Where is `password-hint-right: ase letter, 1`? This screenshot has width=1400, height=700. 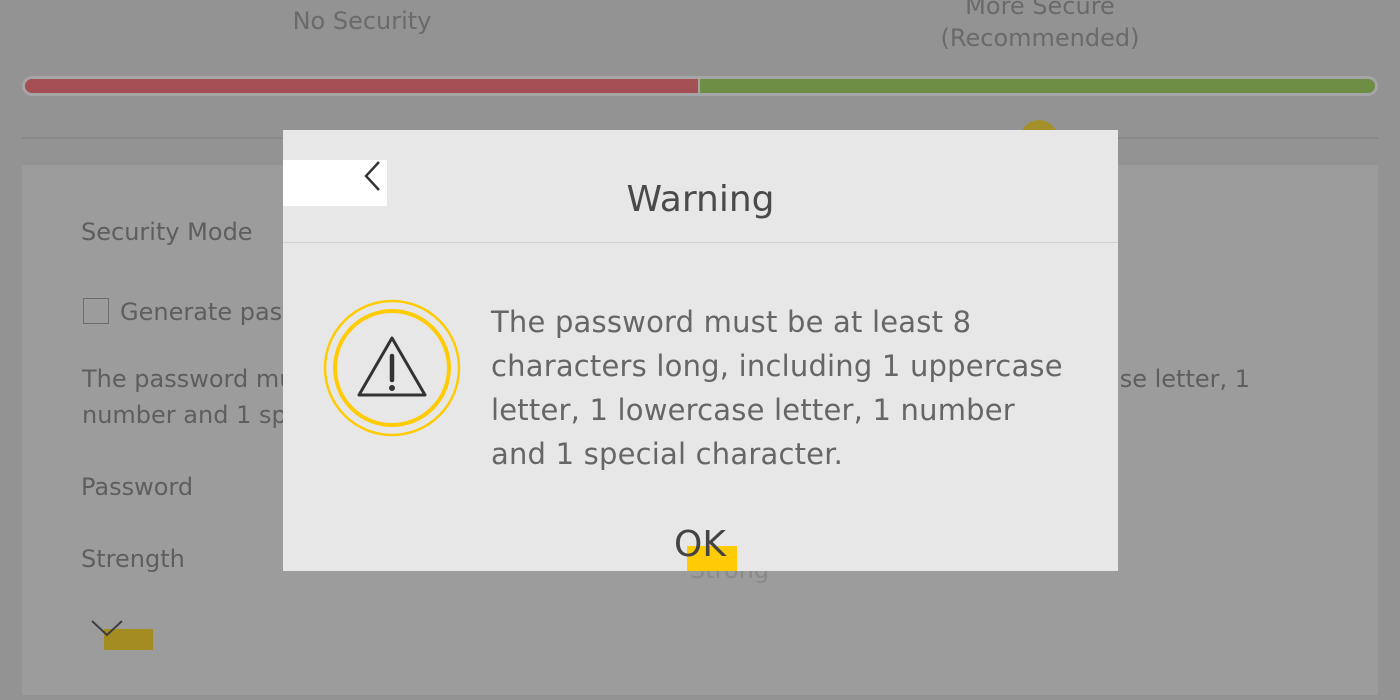 password-hint-right: ase letter, 1 is located at coordinates (1178, 379).